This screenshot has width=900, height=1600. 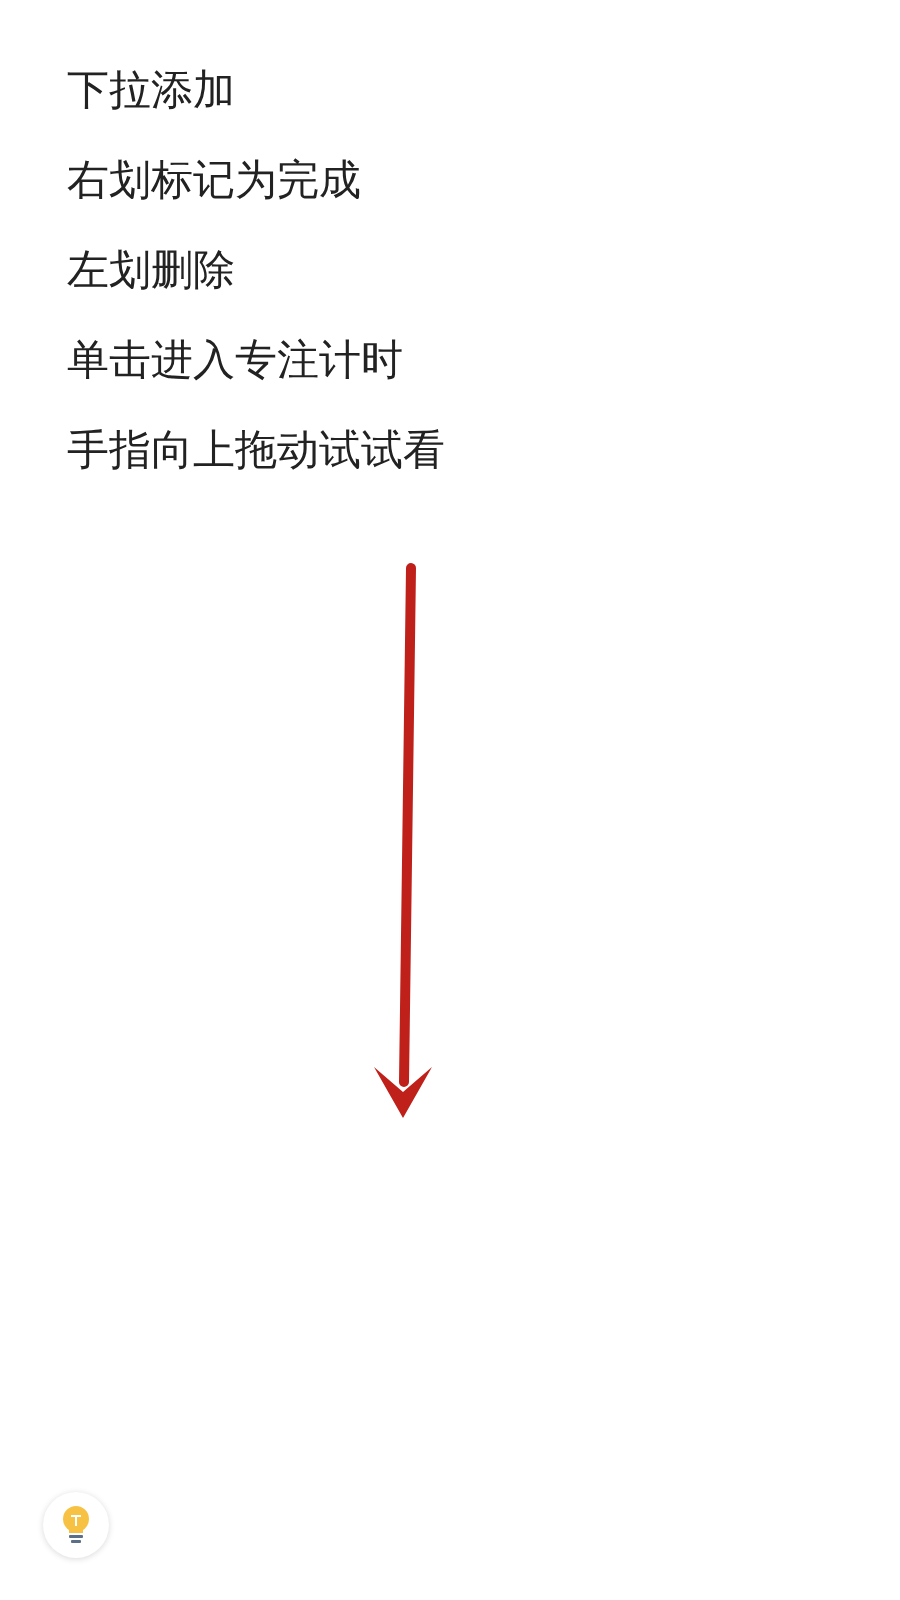 I want to click on hint-text: 左划删除, so click(x=151, y=270).